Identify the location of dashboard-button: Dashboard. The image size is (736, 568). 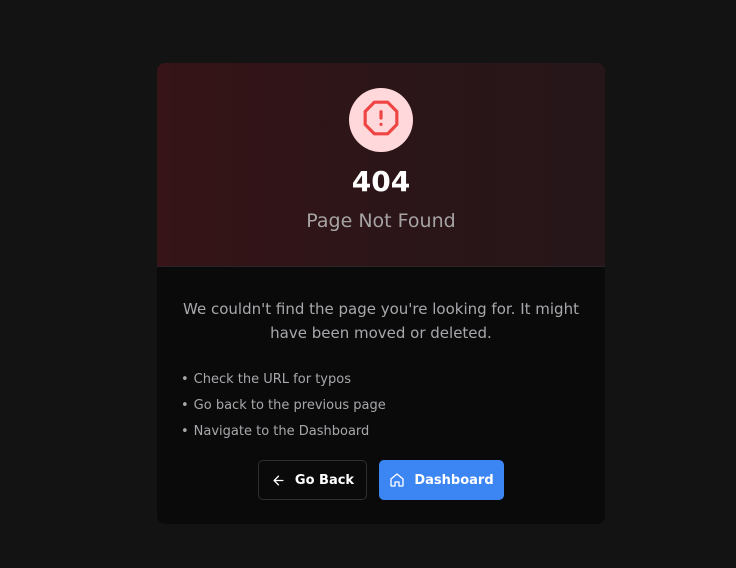
(441, 480).